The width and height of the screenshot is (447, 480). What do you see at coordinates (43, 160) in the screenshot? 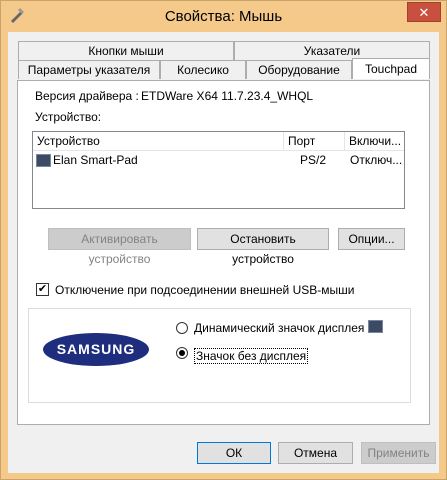
I see `touchpad-device-icon` at bounding box center [43, 160].